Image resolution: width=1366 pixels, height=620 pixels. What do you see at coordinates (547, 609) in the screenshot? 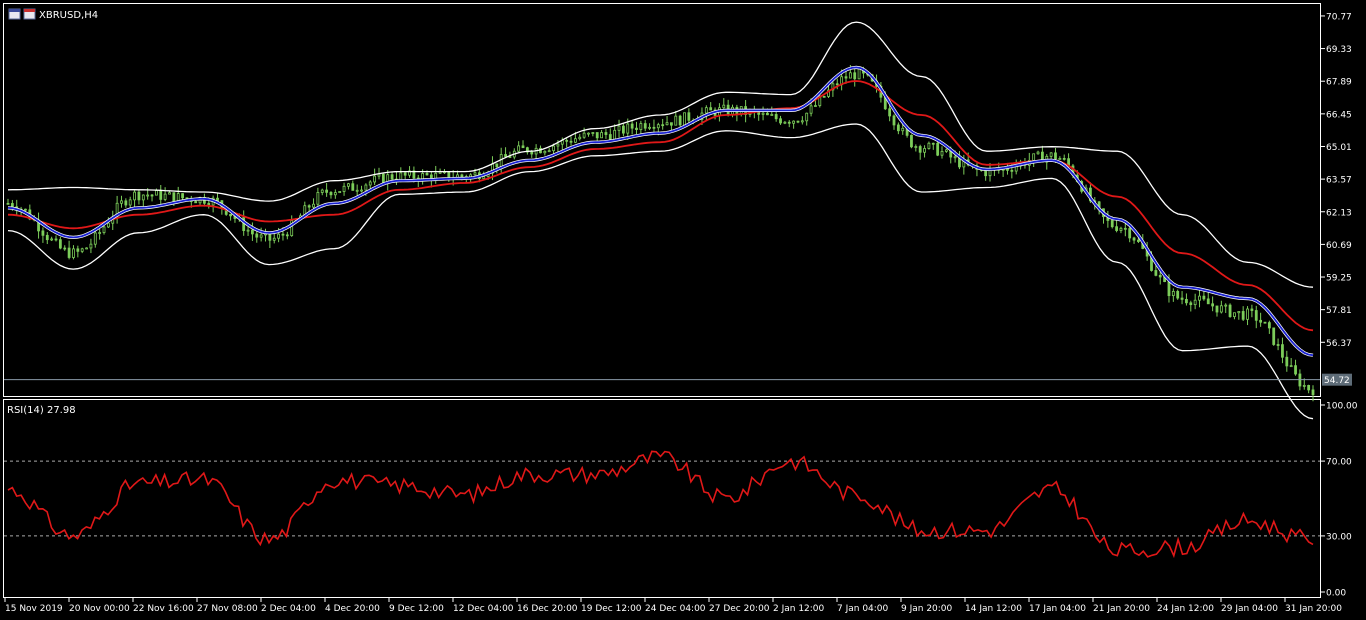
I see `time-tick-label: 16 Dec 20:00` at bounding box center [547, 609].